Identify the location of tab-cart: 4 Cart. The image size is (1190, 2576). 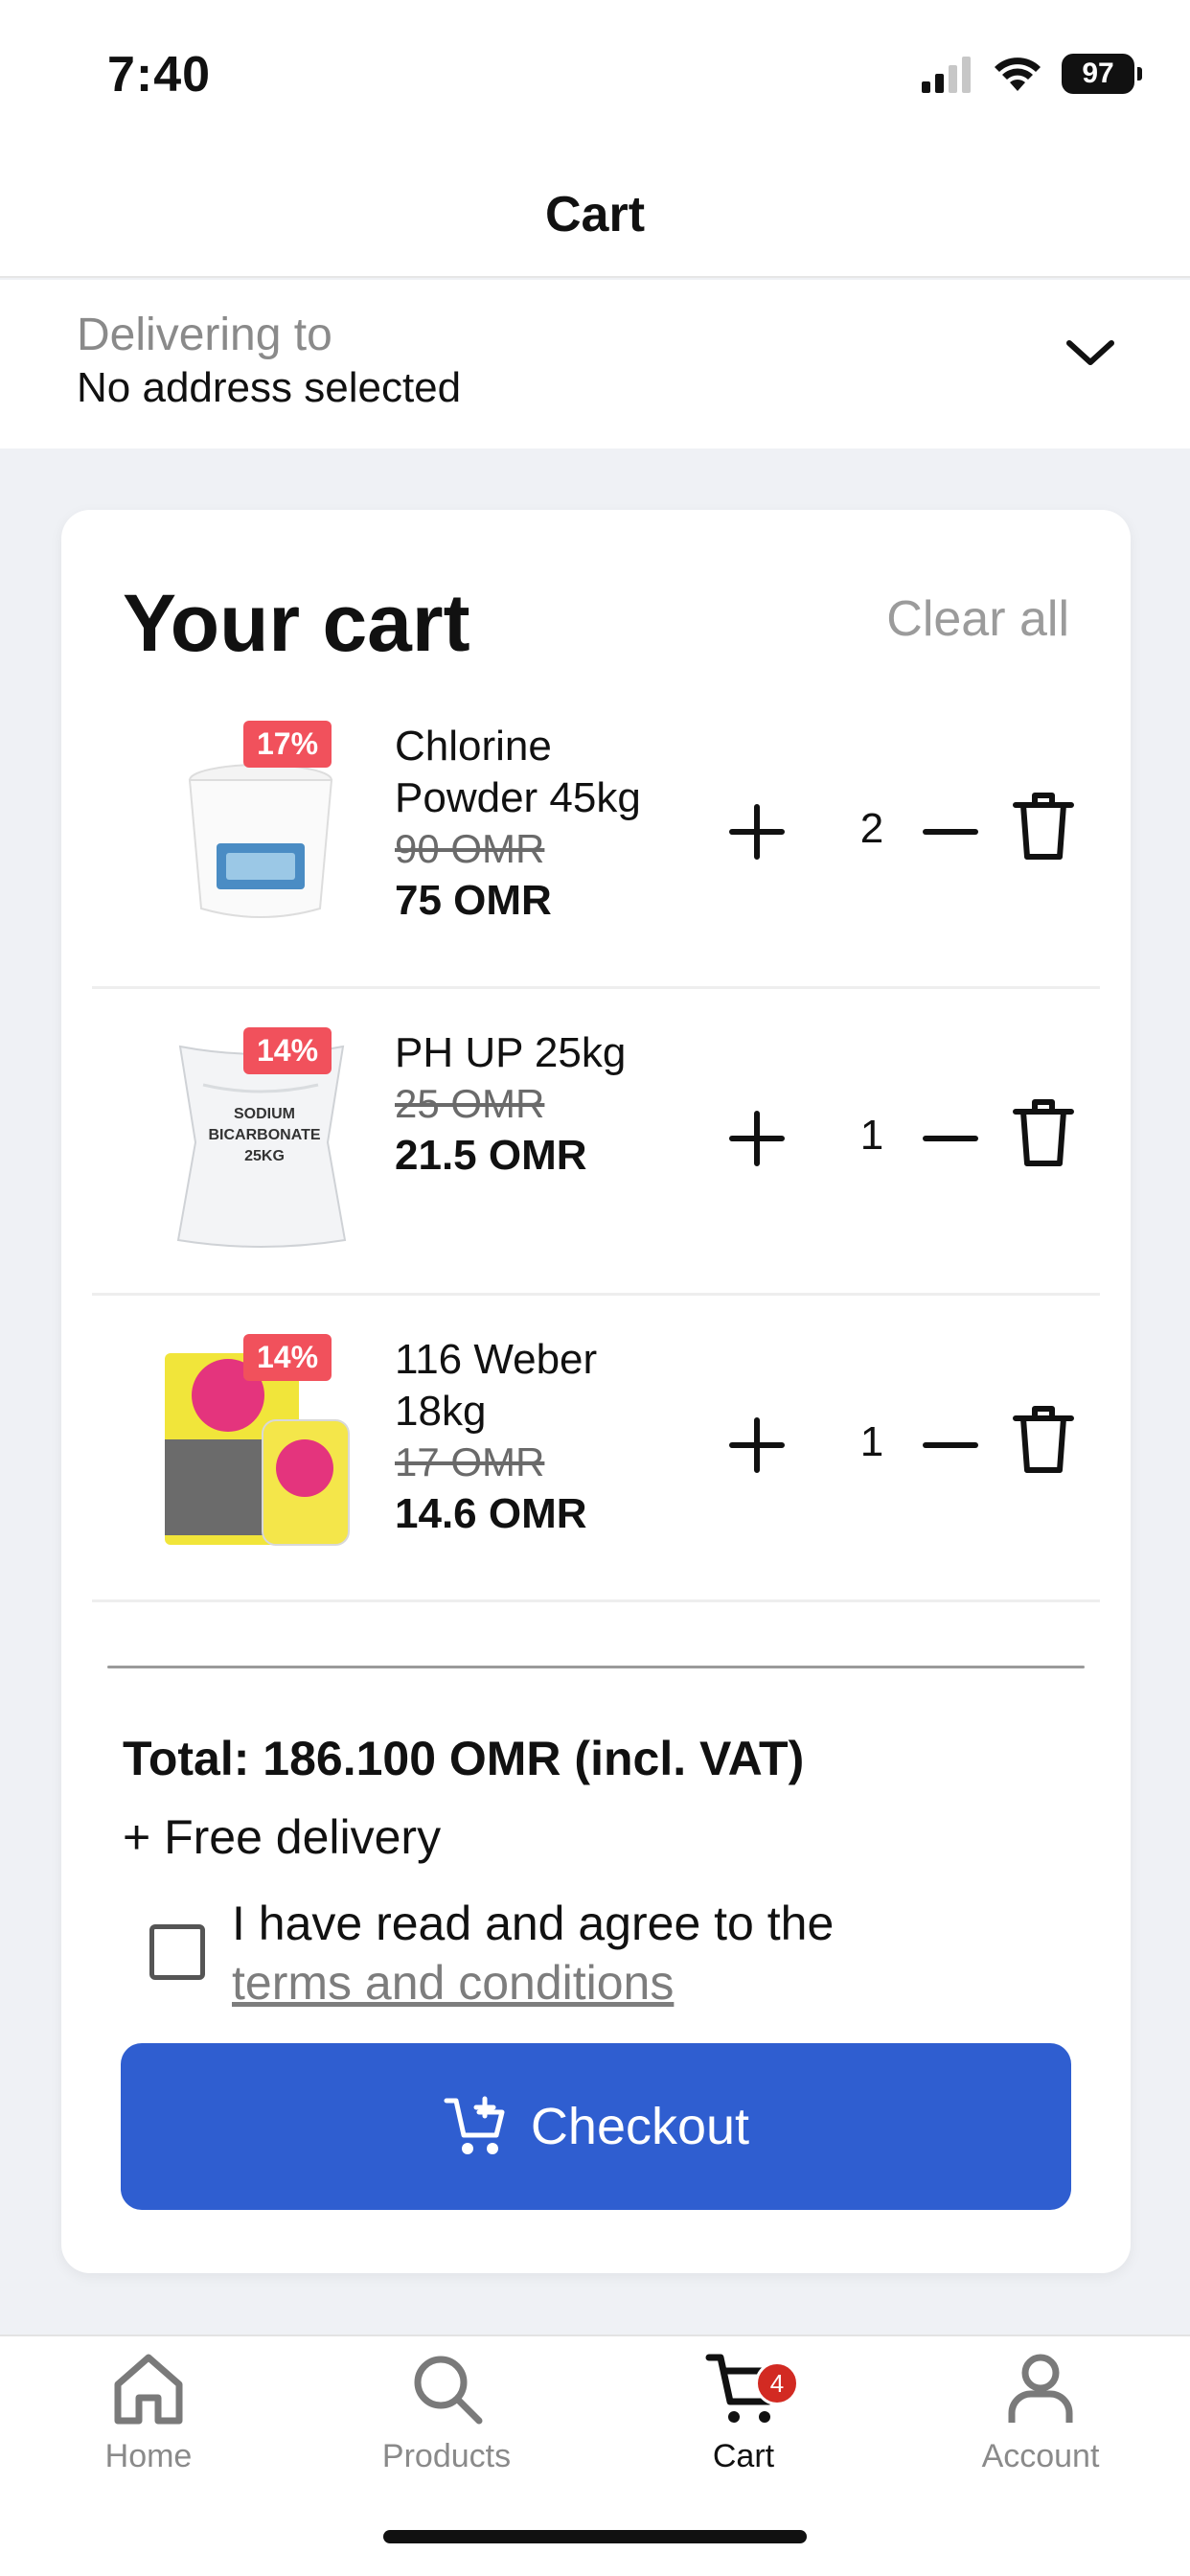
(744, 2446).